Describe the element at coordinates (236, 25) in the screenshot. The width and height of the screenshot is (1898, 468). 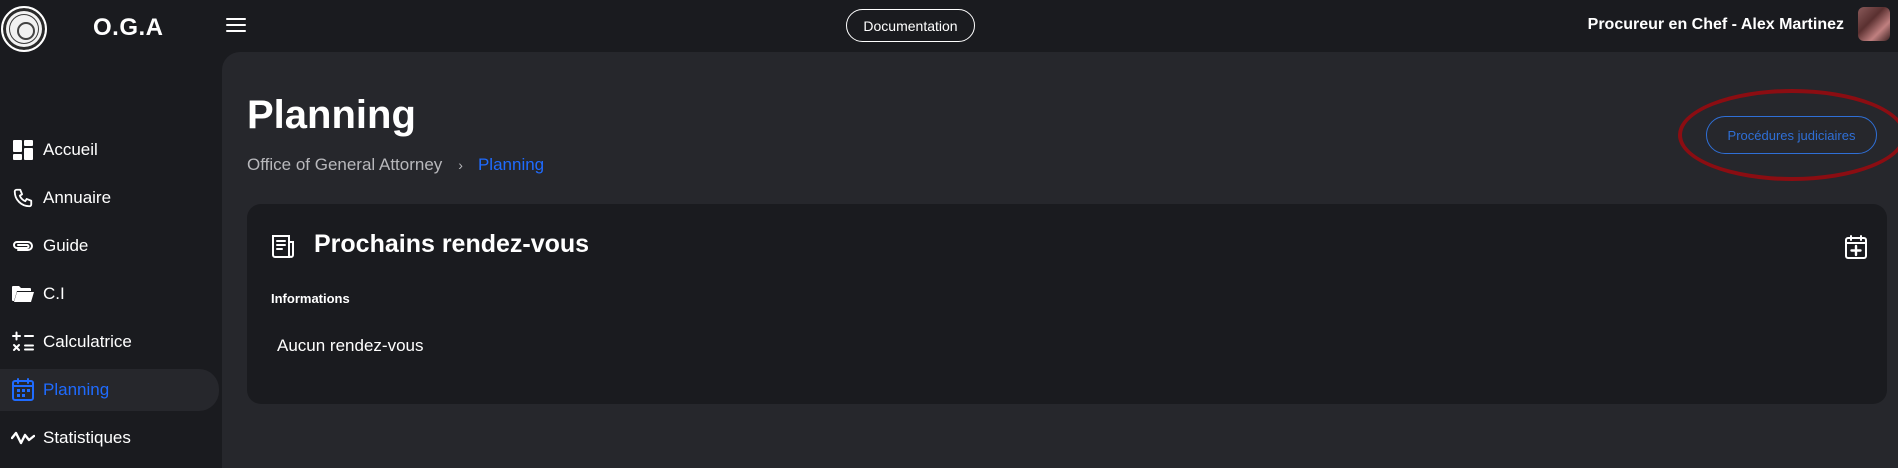
I see `menu-toggle-icon` at that location.